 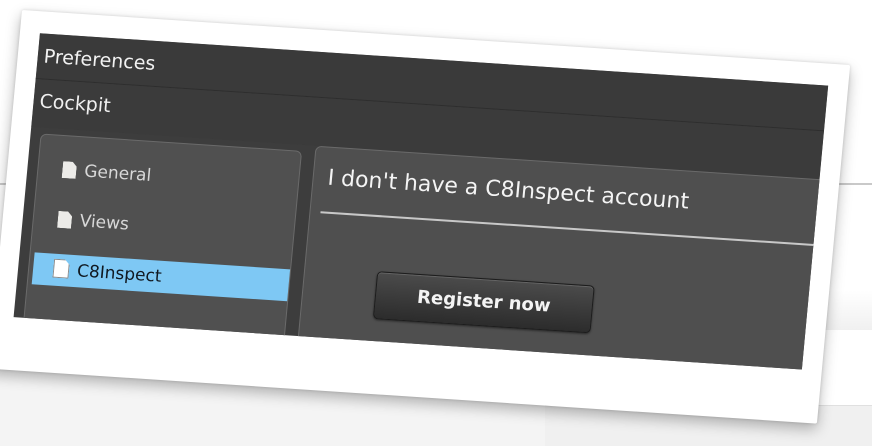 What do you see at coordinates (163, 226) in the screenshot?
I see `tree-item-views: Views` at bounding box center [163, 226].